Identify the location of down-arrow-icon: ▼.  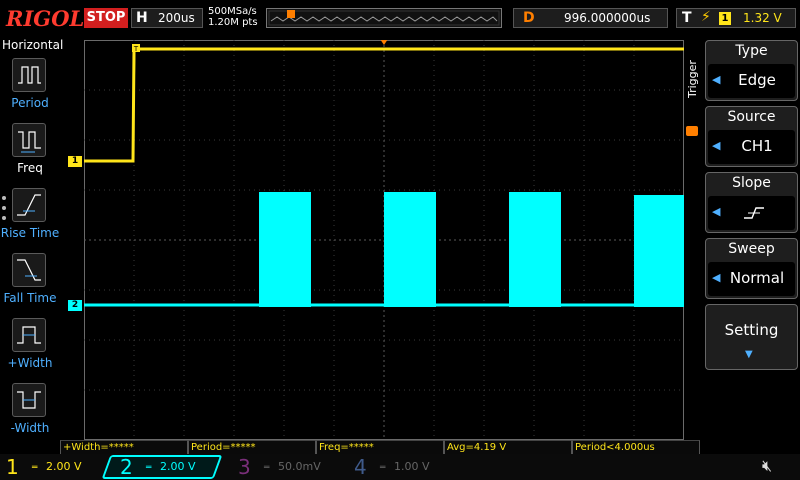
(749, 354).